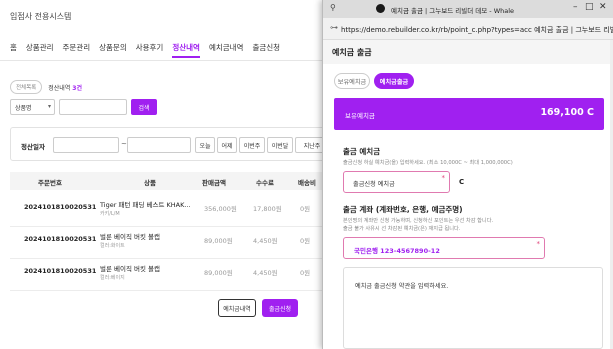  Describe the element at coordinates (374, 184) in the screenshot. I see `withdraw-amount-placeholder: 출금신청 예치금` at that location.